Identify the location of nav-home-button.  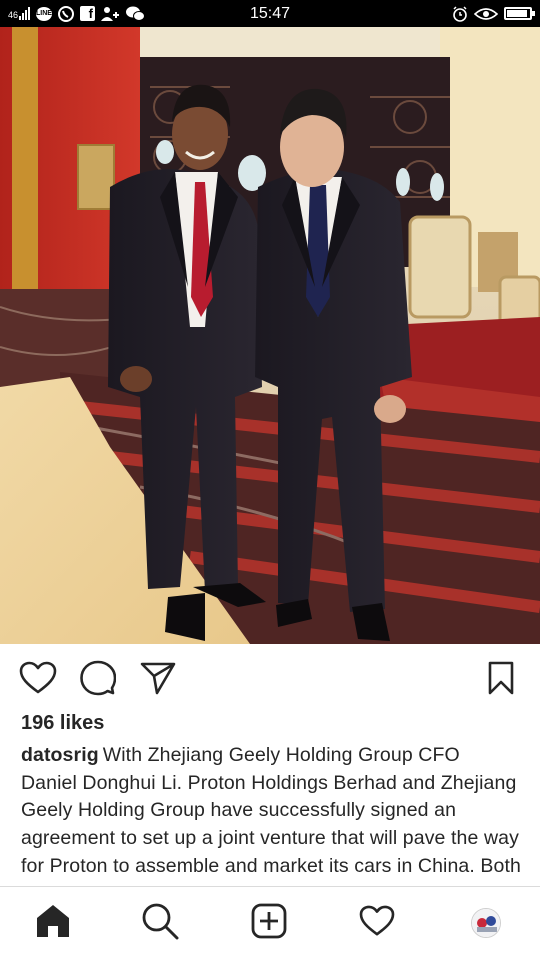
(53, 923).